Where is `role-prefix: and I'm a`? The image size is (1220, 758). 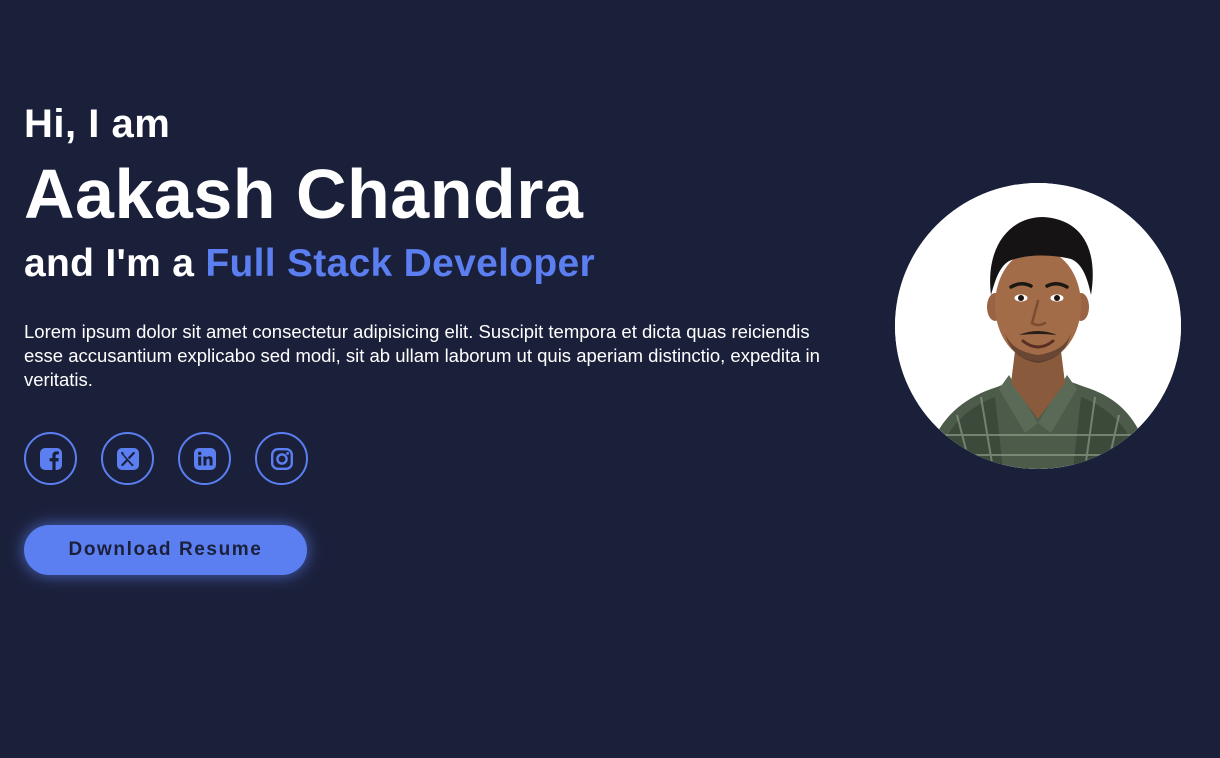
role-prefix: and I'm a is located at coordinates (115, 263).